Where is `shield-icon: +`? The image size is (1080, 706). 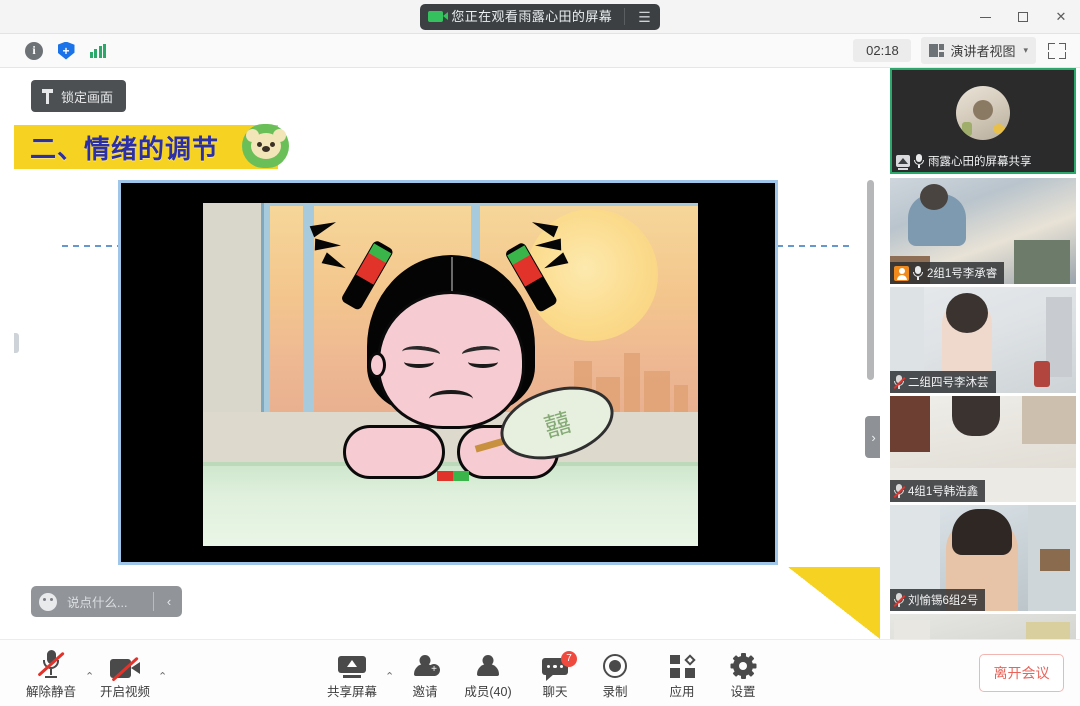
shield-icon: + is located at coordinates (66, 50).